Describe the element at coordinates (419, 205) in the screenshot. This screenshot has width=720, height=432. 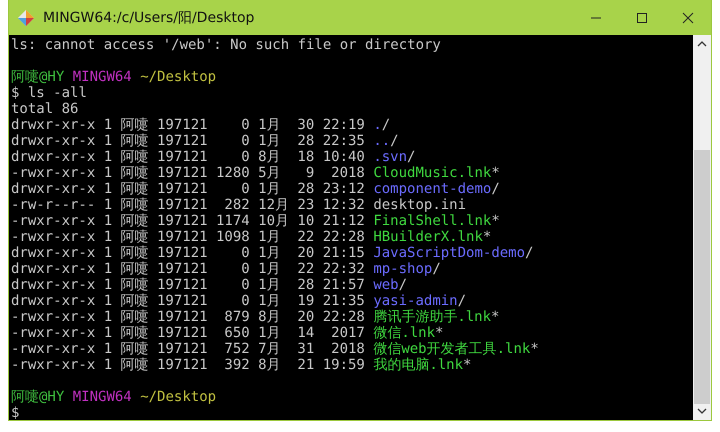
I see `file-name: desktop.ini` at that location.